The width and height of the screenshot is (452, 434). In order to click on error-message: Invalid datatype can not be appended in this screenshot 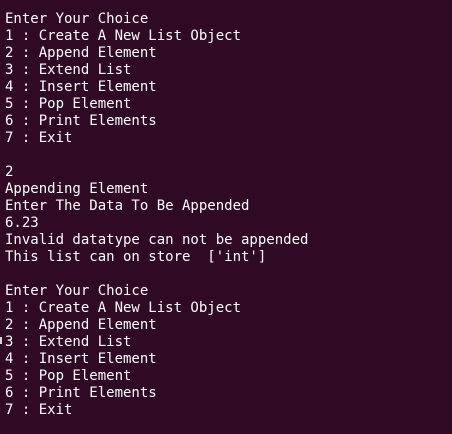, I will do `click(157, 240)`.